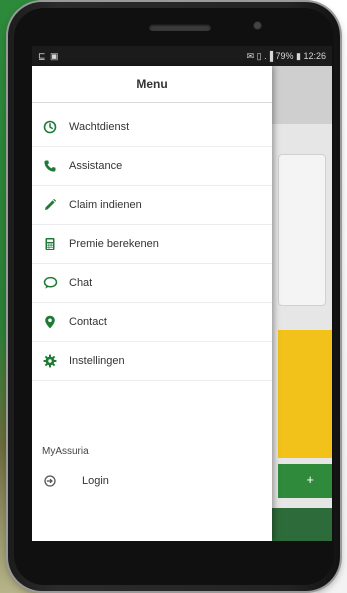  What do you see at coordinates (95, 481) in the screenshot?
I see `login-label: Login` at bounding box center [95, 481].